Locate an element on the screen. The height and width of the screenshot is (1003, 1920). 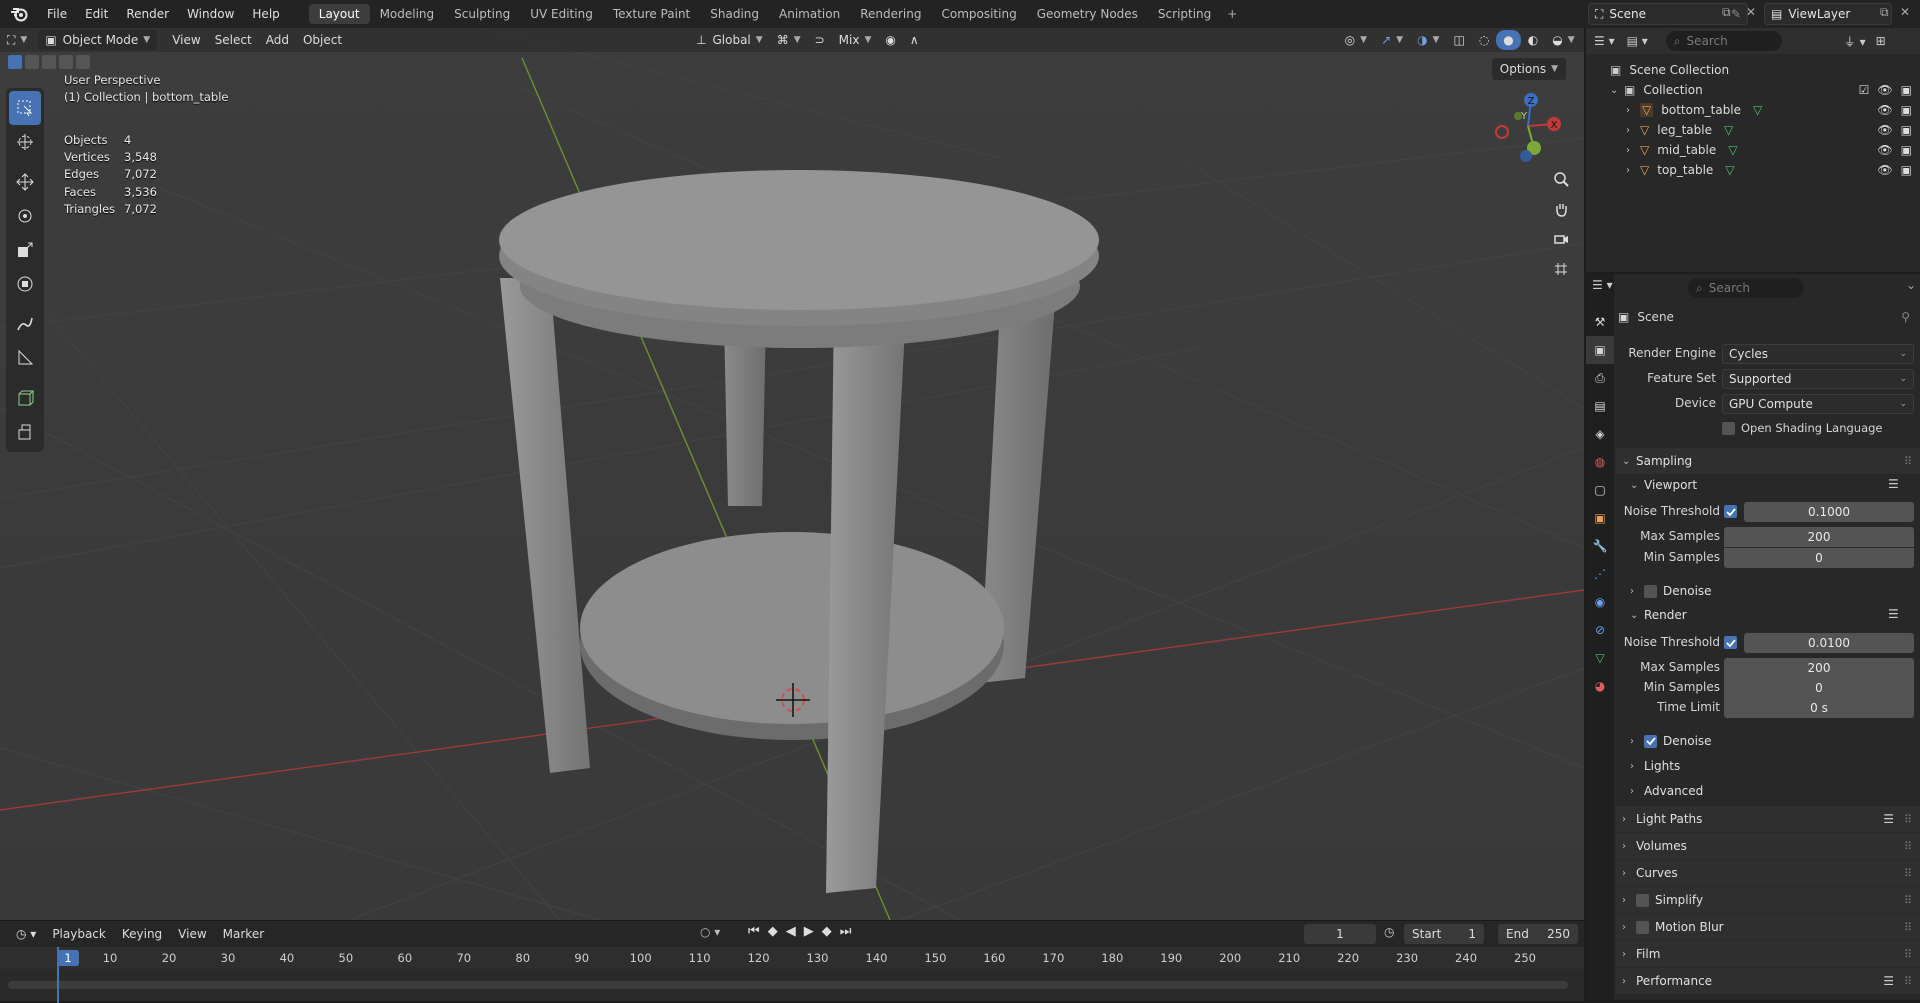
overlay-toggle: ◑ ▼ is located at coordinates (1428, 40).